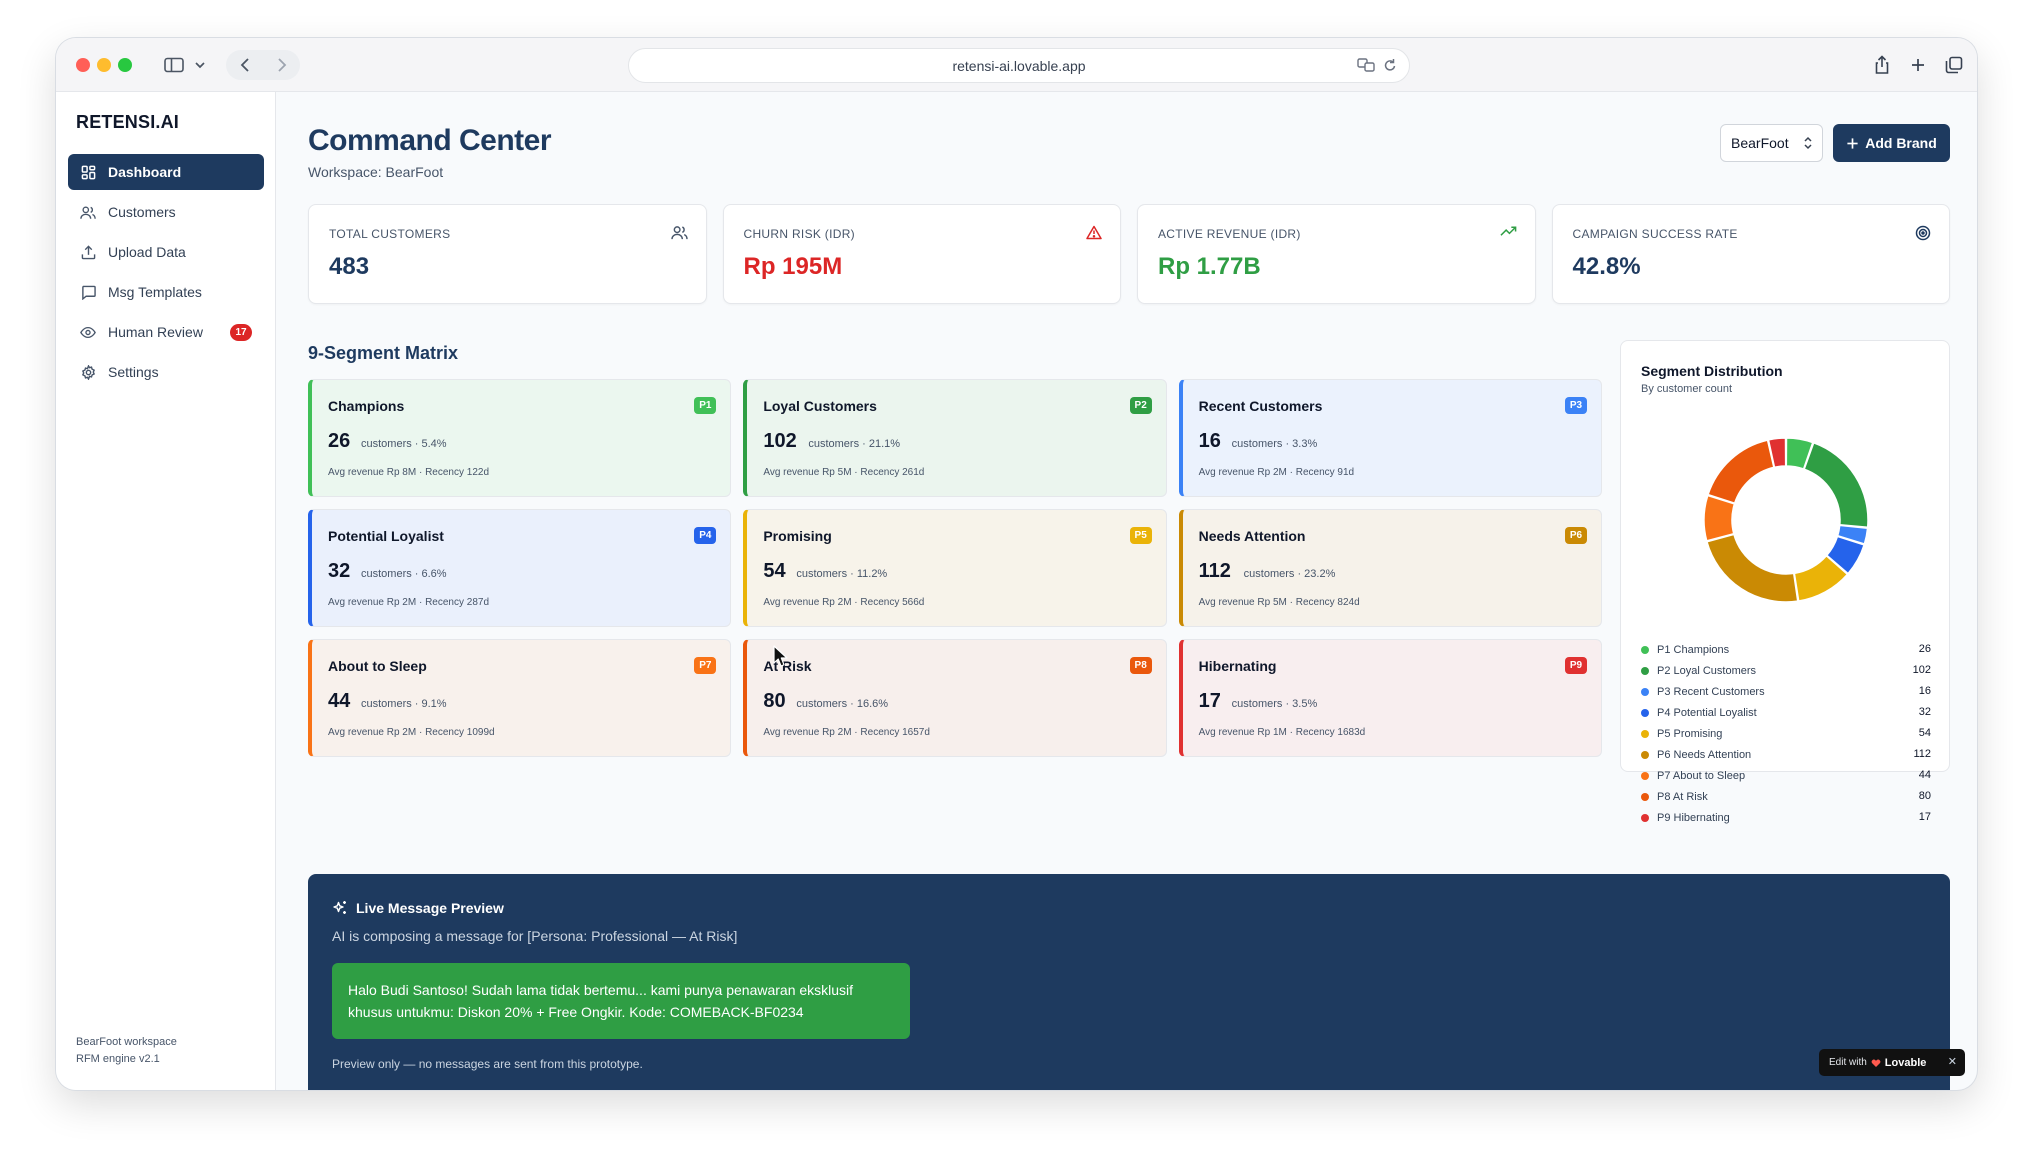 The height and width of the screenshot is (1162, 2032). I want to click on donut-slice-p2, so click(1836, 485).